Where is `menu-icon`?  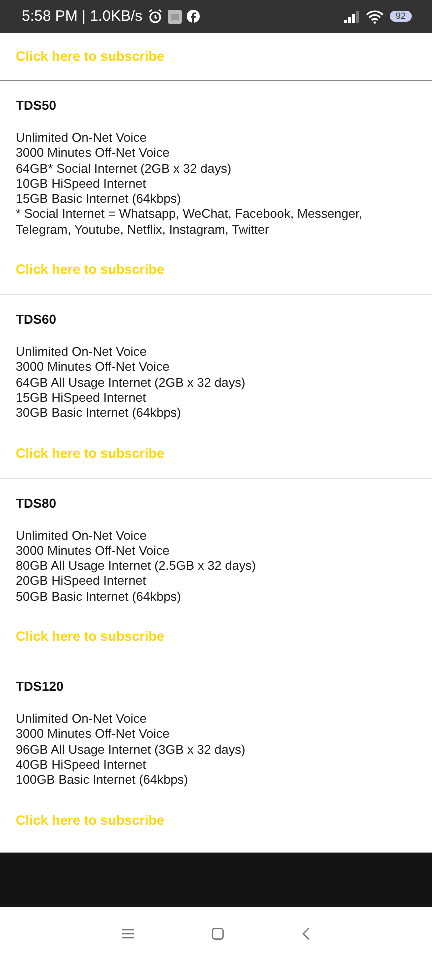 menu-icon is located at coordinates (128, 933).